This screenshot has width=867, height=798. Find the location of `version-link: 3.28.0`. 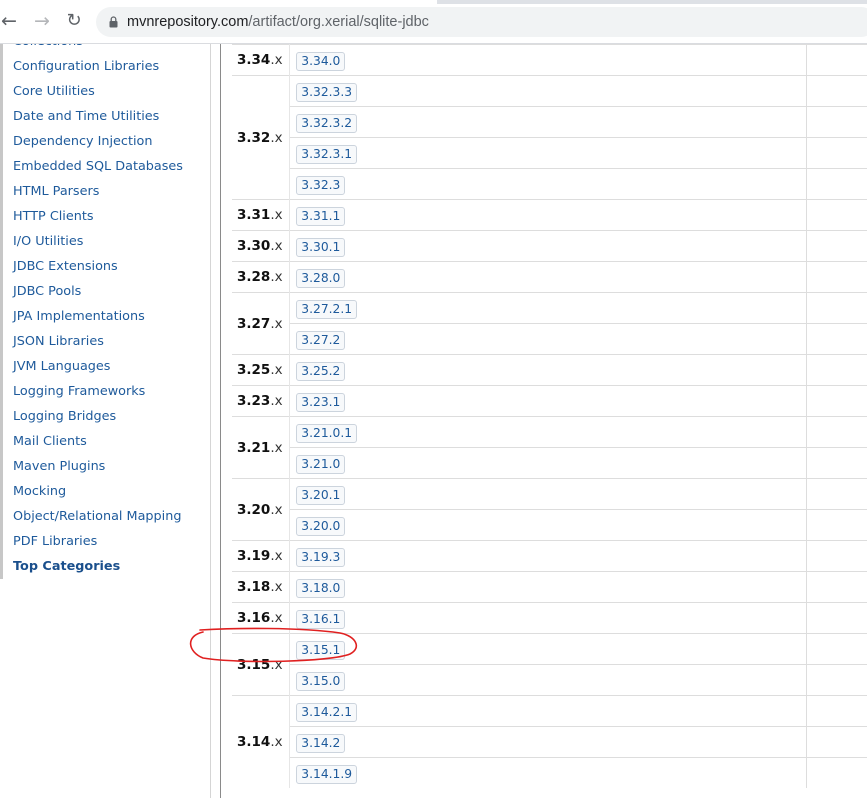

version-link: 3.28.0 is located at coordinates (321, 278).